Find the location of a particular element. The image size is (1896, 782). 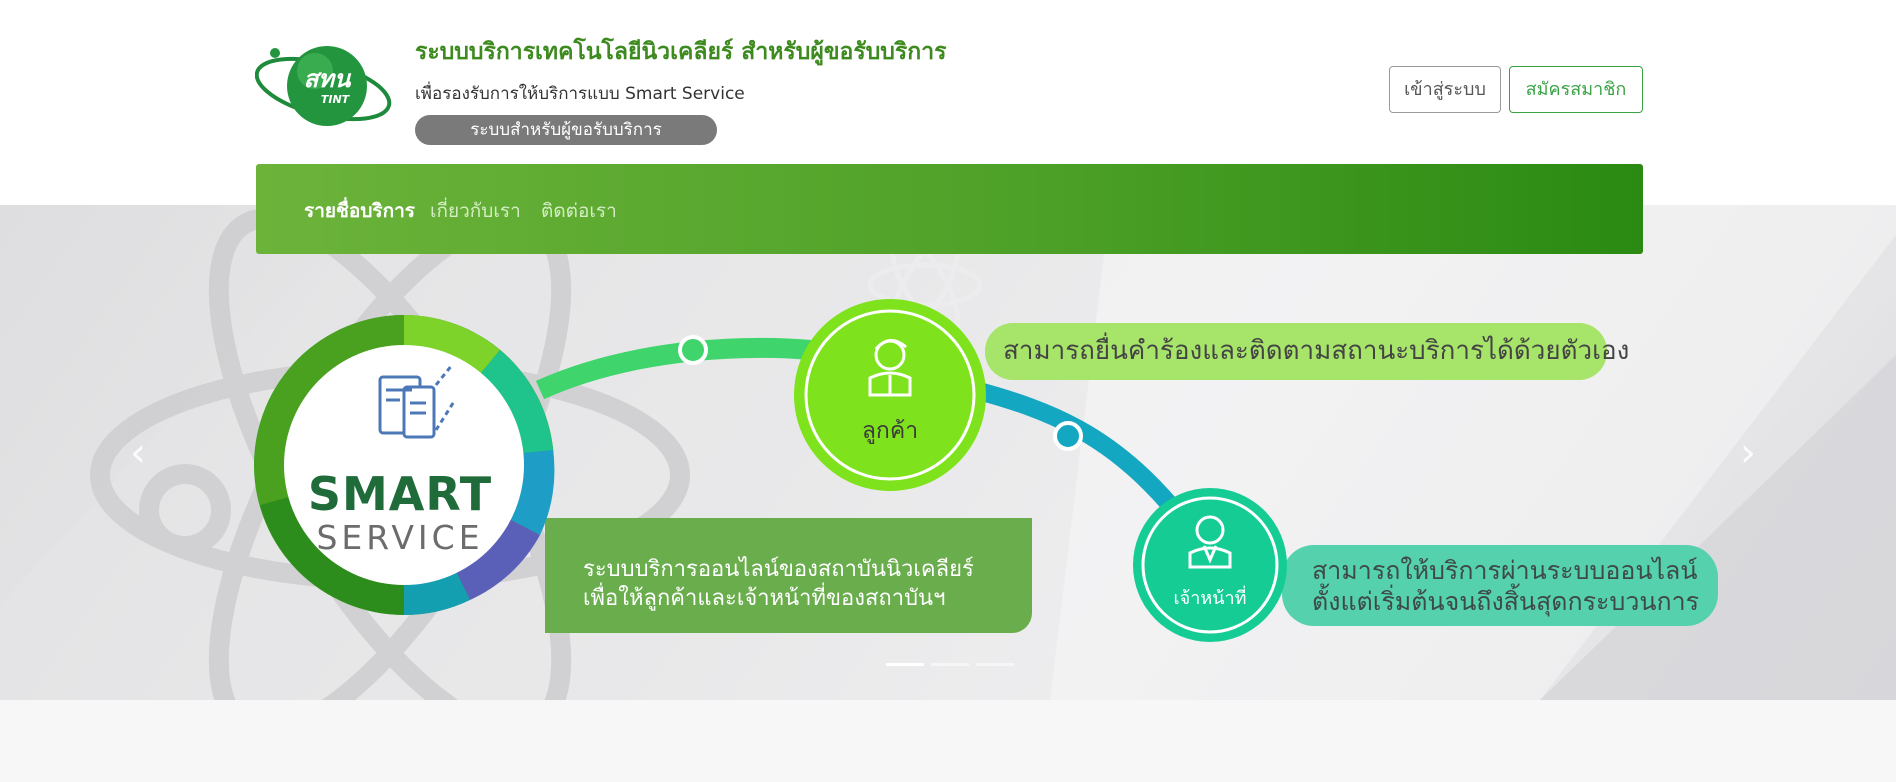

main-navbar: รายชื่อบริการ เกี่ยวกับเรา ติดต่อเรา is located at coordinates (949, 209).